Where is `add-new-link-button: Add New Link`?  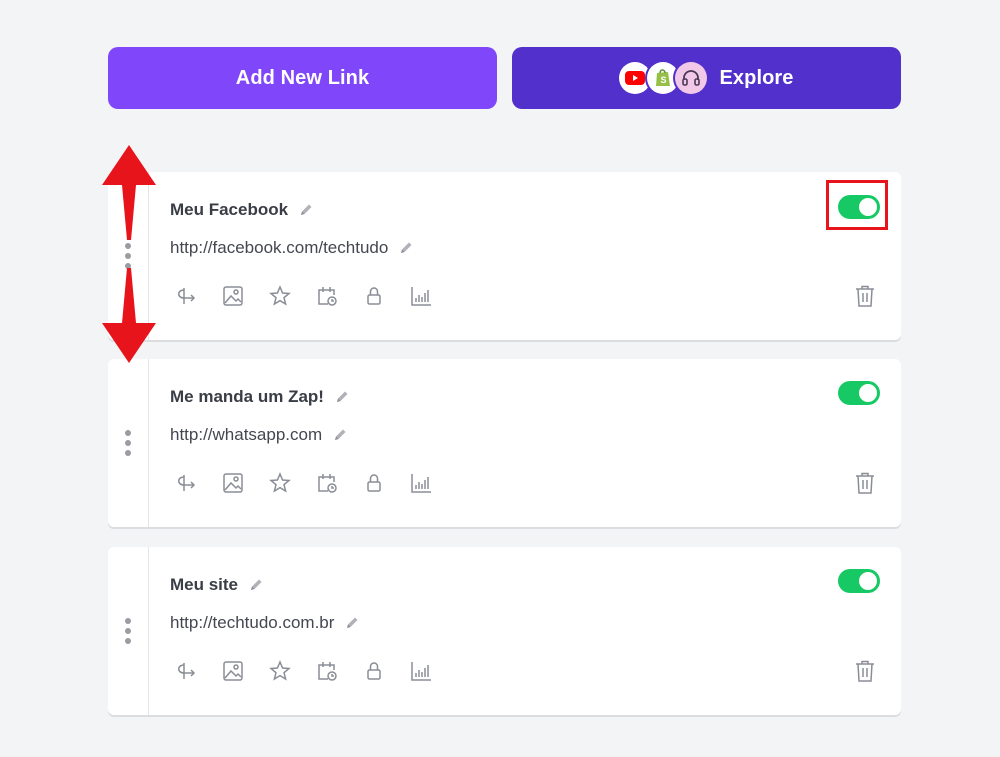 add-new-link-button: Add New Link is located at coordinates (302, 78).